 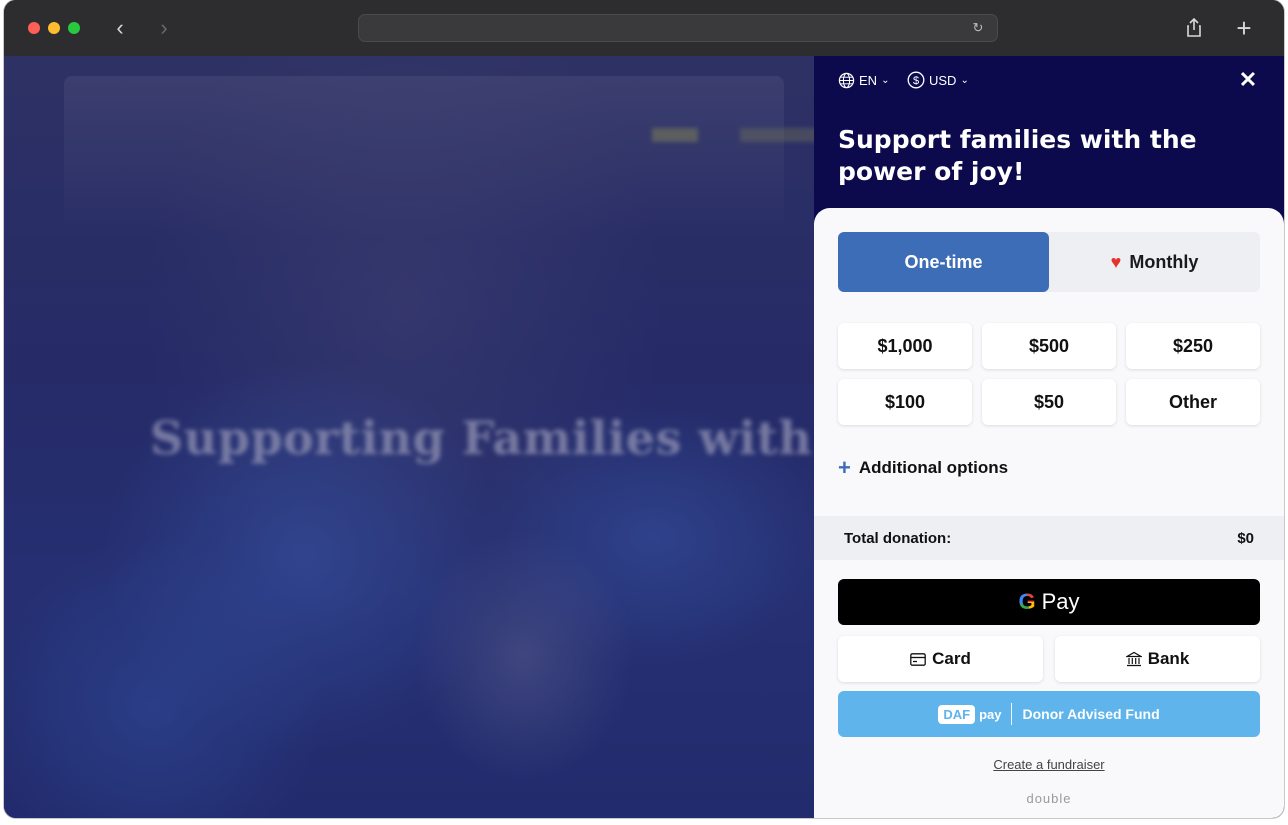 What do you see at coordinates (1017, 155) in the screenshot?
I see `panel-title: Support families with the power of joy!` at bounding box center [1017, 155].